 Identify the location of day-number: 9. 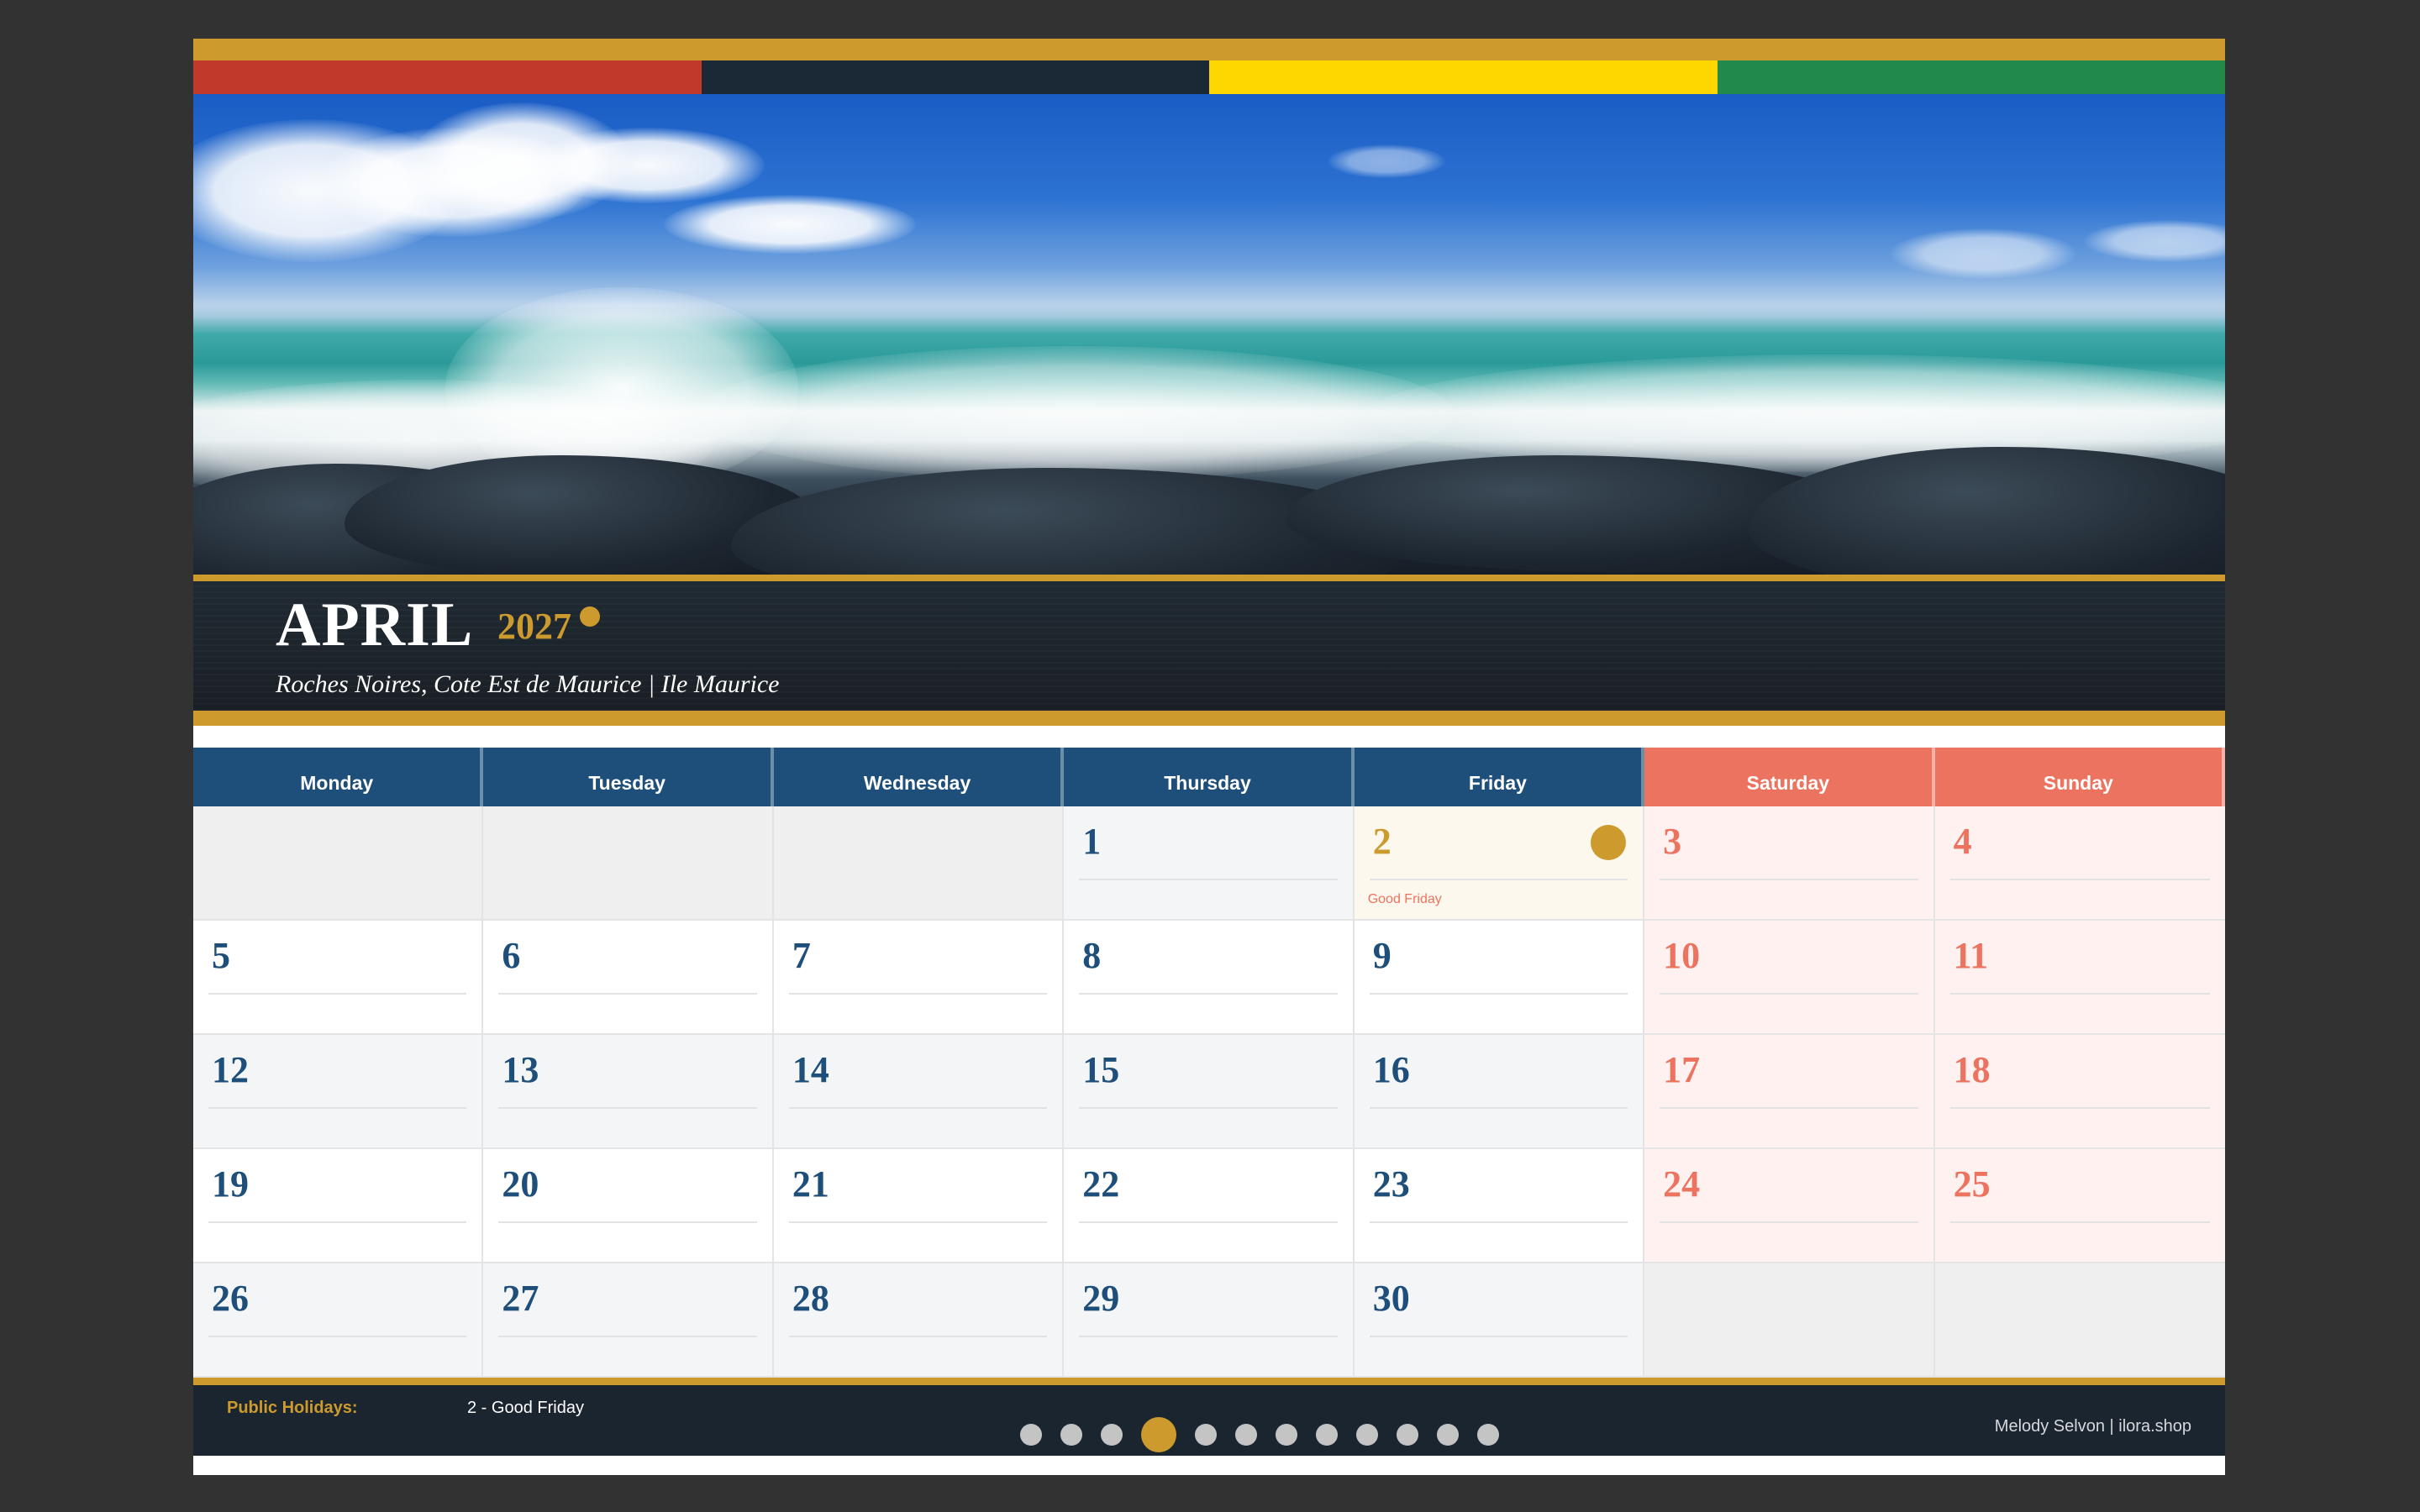
(1382, 955).